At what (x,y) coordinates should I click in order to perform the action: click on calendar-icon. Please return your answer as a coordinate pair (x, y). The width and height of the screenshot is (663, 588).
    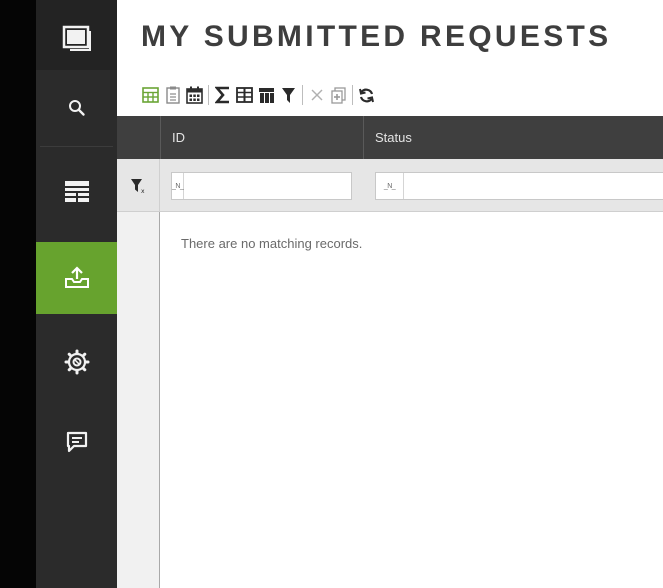
    Looking at the image, I should click on (194, 95).